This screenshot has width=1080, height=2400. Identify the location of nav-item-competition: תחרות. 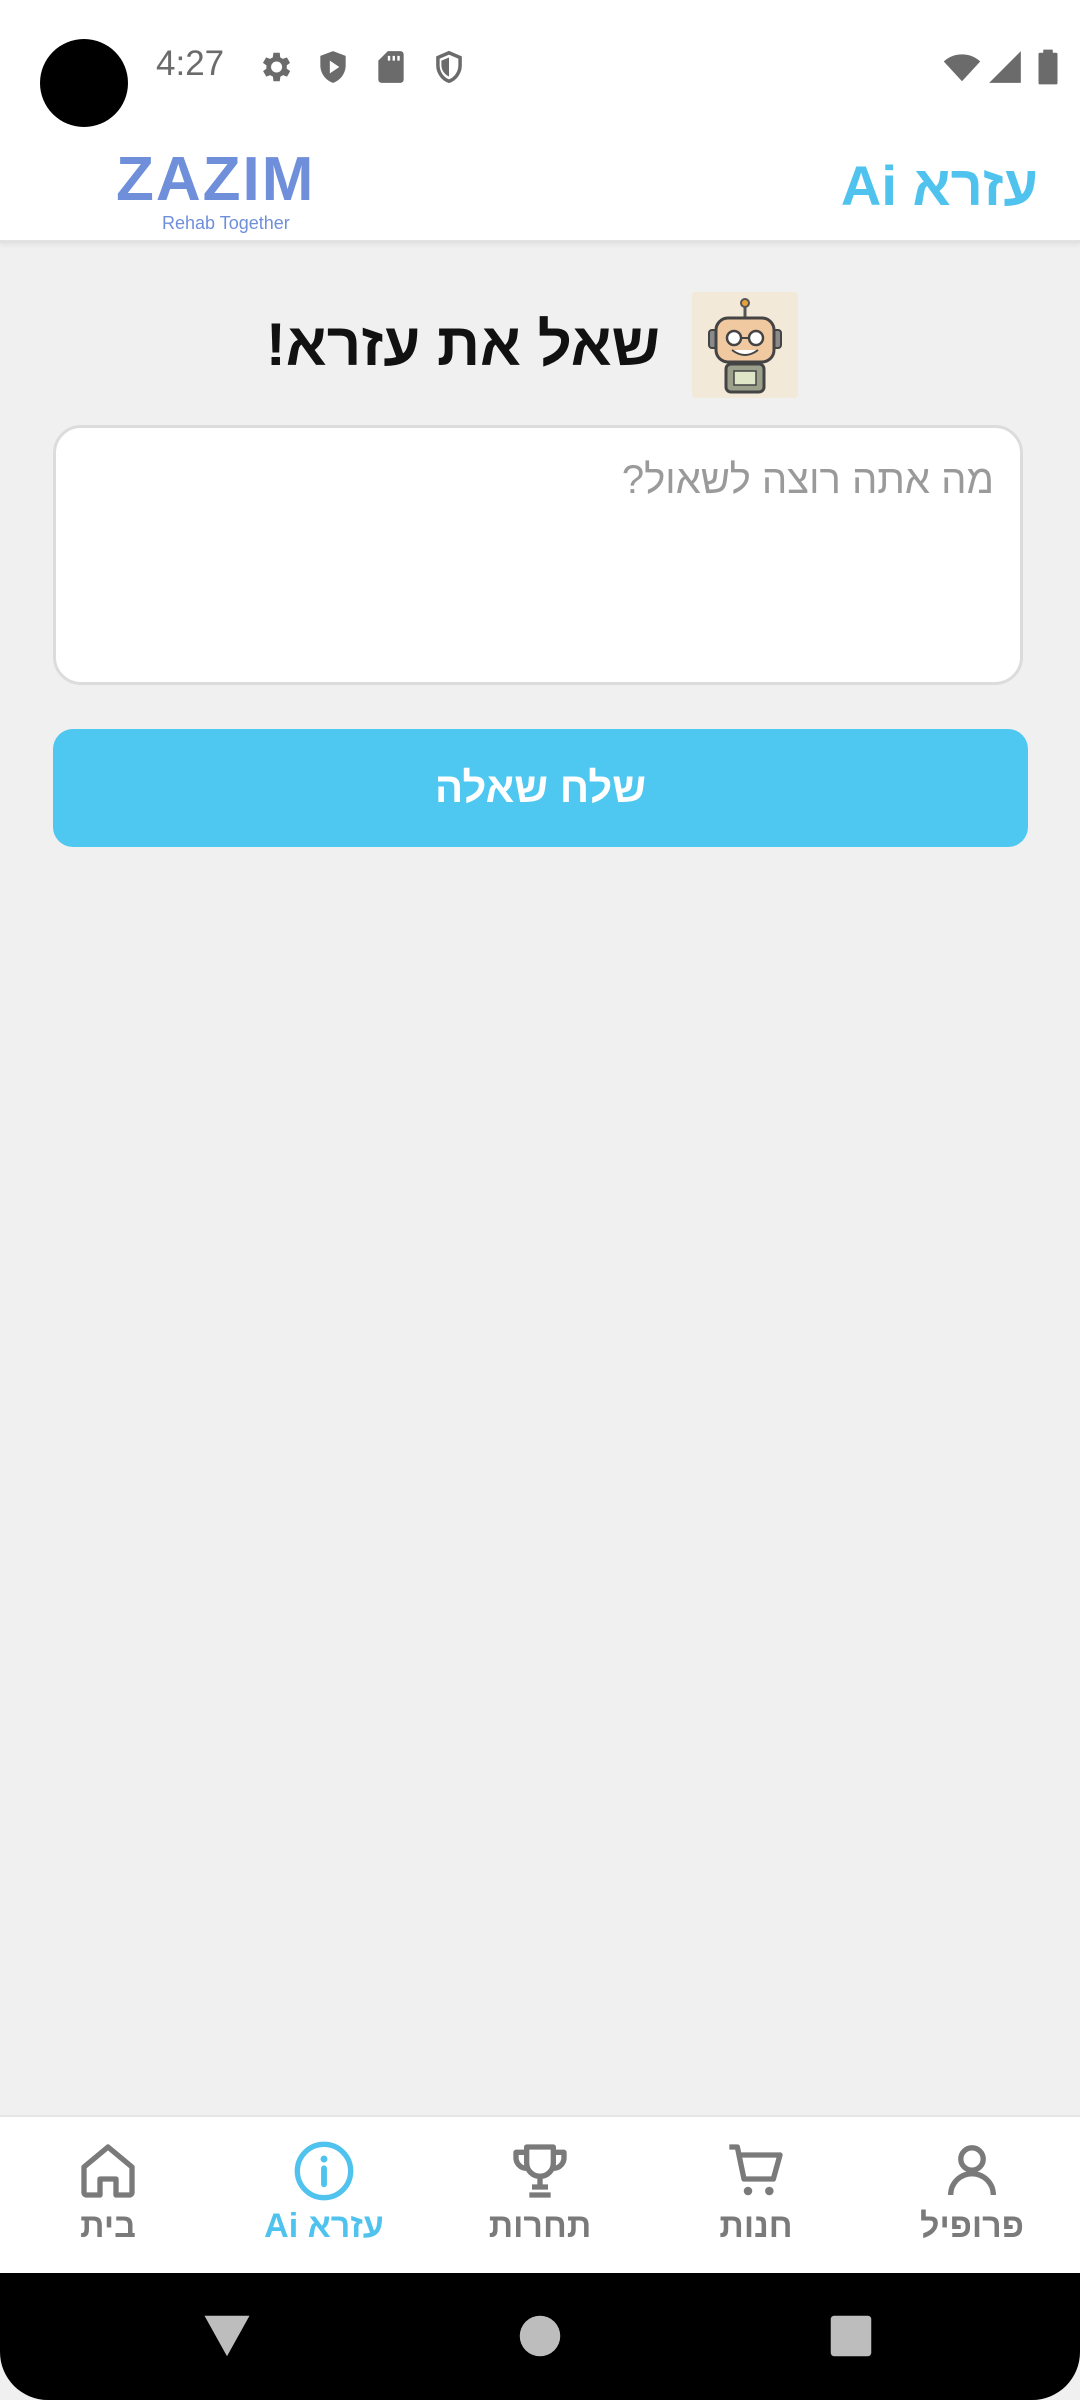
(540, 2196).